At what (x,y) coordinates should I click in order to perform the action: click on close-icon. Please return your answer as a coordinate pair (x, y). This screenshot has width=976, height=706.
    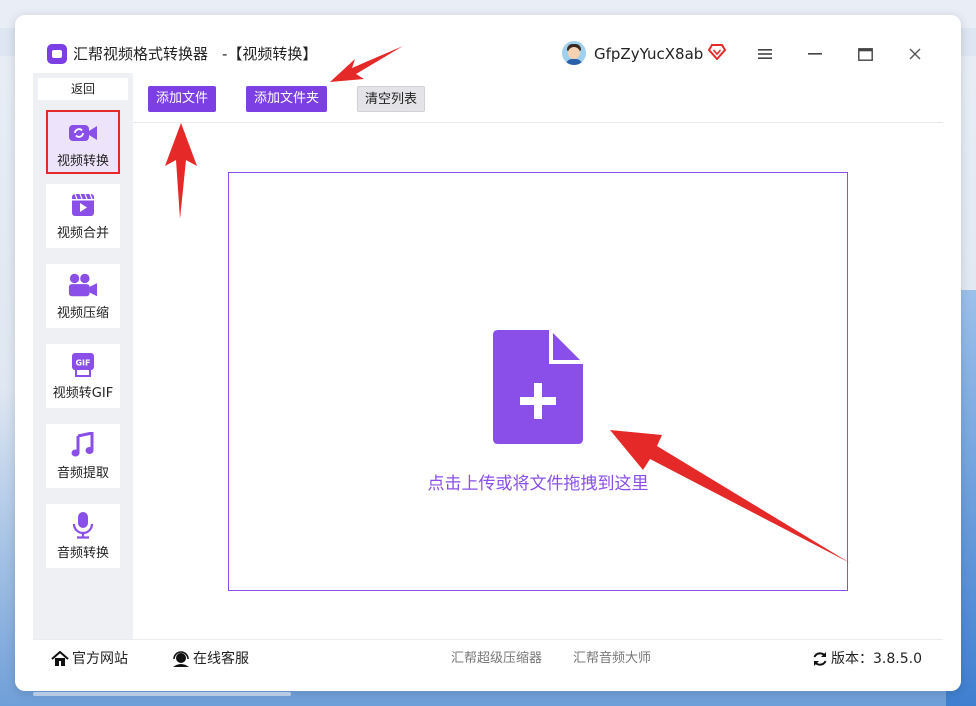
    Looking at the image, I should click on (915, 54).